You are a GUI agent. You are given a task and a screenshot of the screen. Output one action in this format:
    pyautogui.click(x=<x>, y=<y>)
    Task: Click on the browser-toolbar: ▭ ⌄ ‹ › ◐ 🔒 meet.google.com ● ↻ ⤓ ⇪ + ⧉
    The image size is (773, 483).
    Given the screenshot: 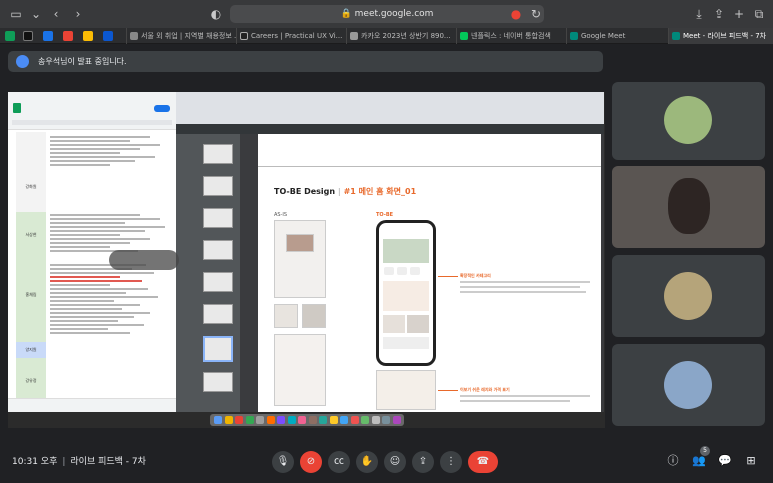 What is the action you would take?
    pyautogui.click(x=386, y=14)
    